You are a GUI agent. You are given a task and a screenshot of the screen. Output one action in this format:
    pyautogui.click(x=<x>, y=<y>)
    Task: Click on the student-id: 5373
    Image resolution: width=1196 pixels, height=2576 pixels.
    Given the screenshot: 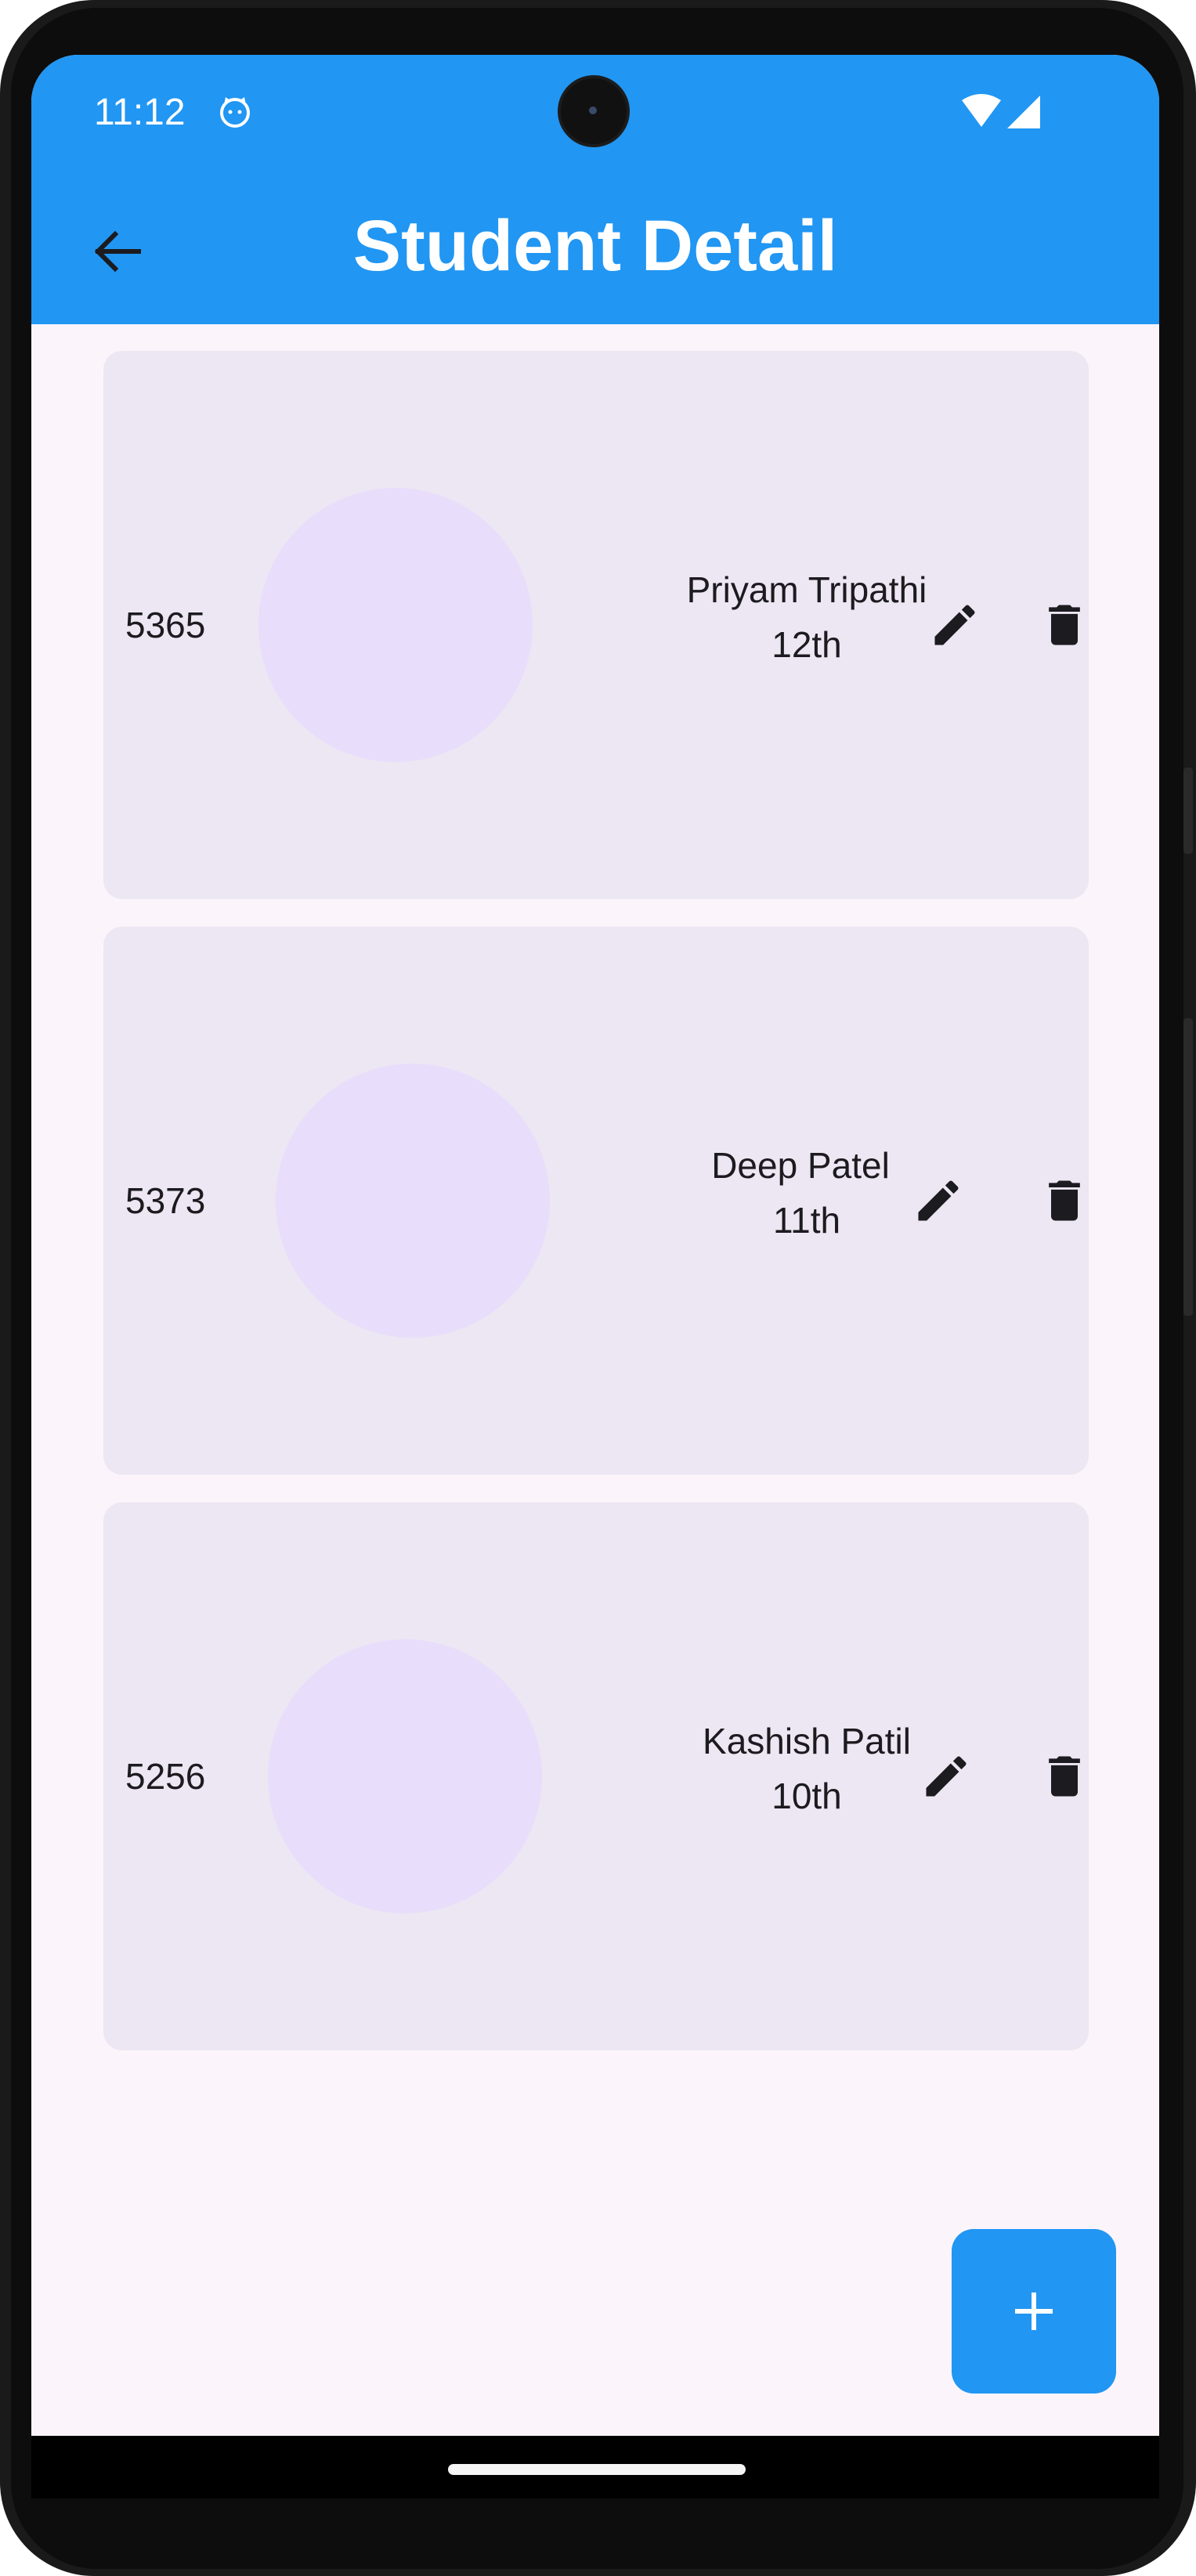 What is the action you would take?
    pyautogui.click(x=165, y=1200)
    